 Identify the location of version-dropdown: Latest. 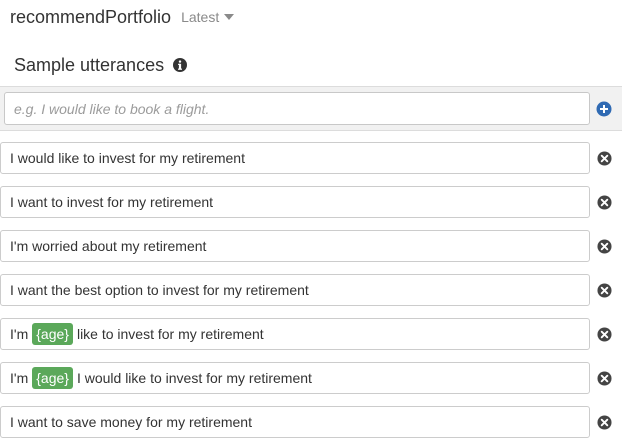
(208, 17).